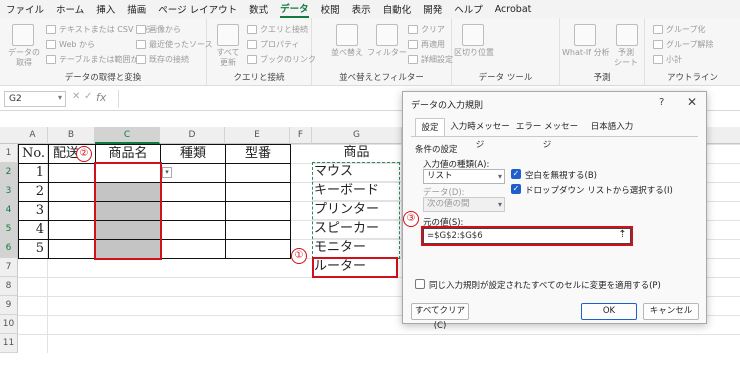  Describe the element at coordinates (357, 153) in the screenshot. I see `cell-g1: 商品` at that location.